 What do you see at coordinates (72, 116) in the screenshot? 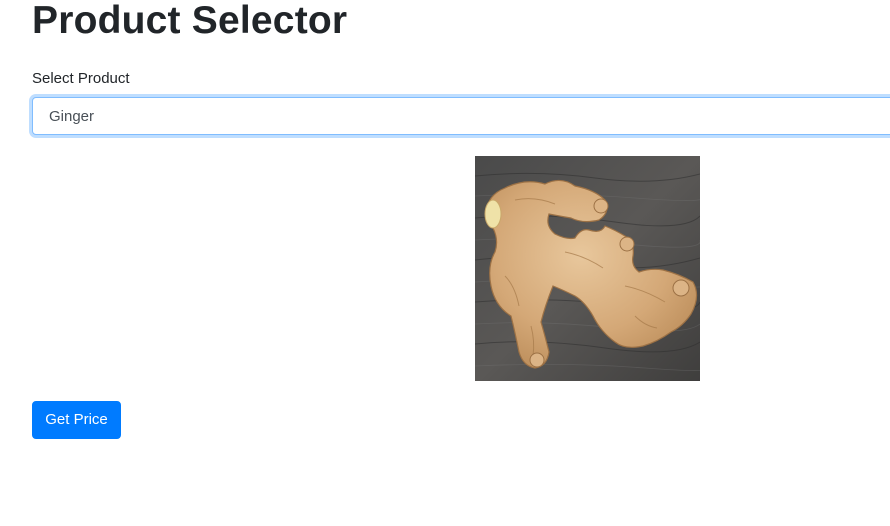
I see `selected-product-value: Ginger` at bounding box center [72, 116].